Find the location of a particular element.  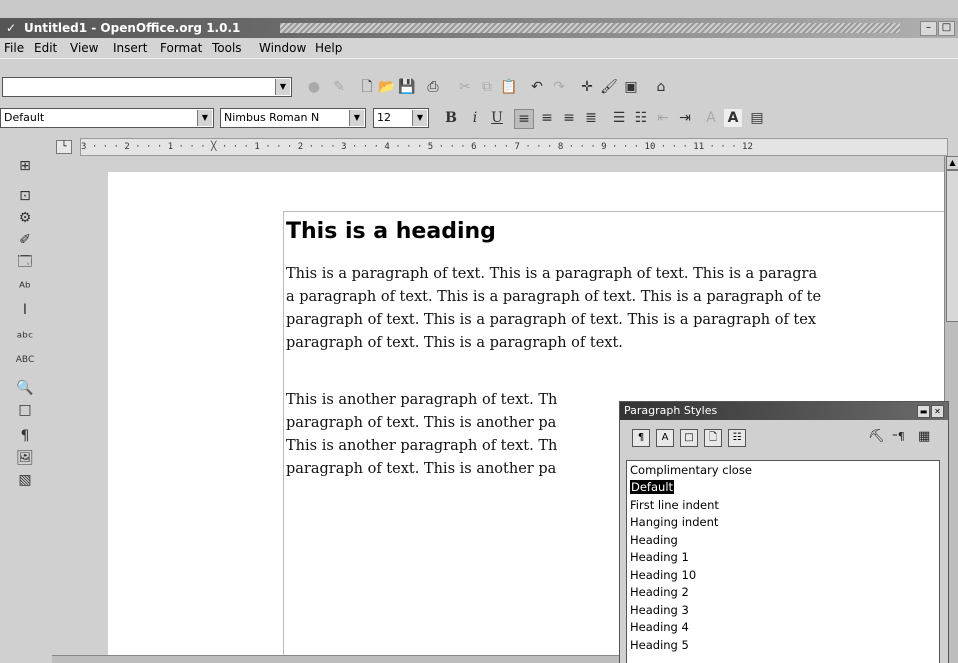

main-toolbar: ⊞ ⊡ ⚙ ✐ 🗔 ᴬᵇ I ᵃᵇᶜ ABC 🔍 □ ¶ 🖼 ▧ is located at coordinates (26, 409).